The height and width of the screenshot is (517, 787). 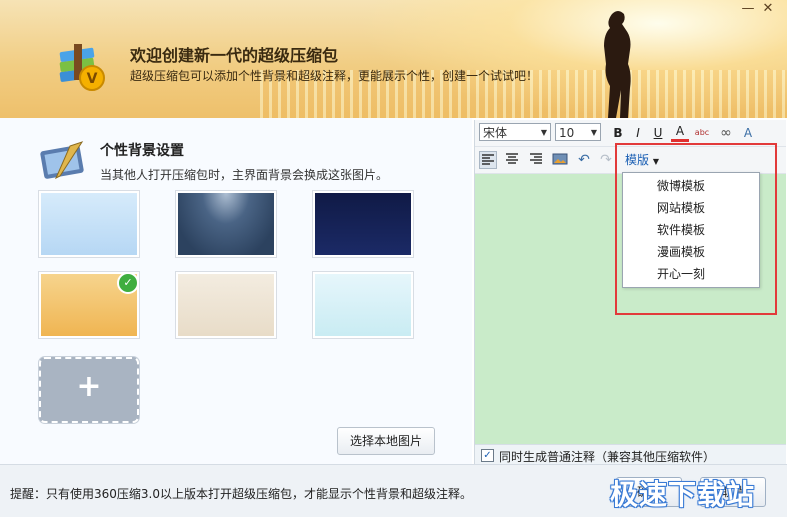 I want to click on background-picture-icon, so click(x=62, y=160).